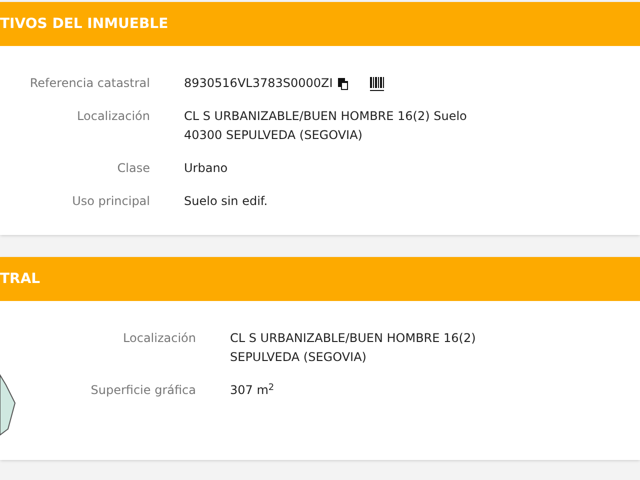 This screenshot has height=480, width=640. Describe the element at coordinates (206, 168) in the screenshot. I see `field-value: Urbano` at that location.